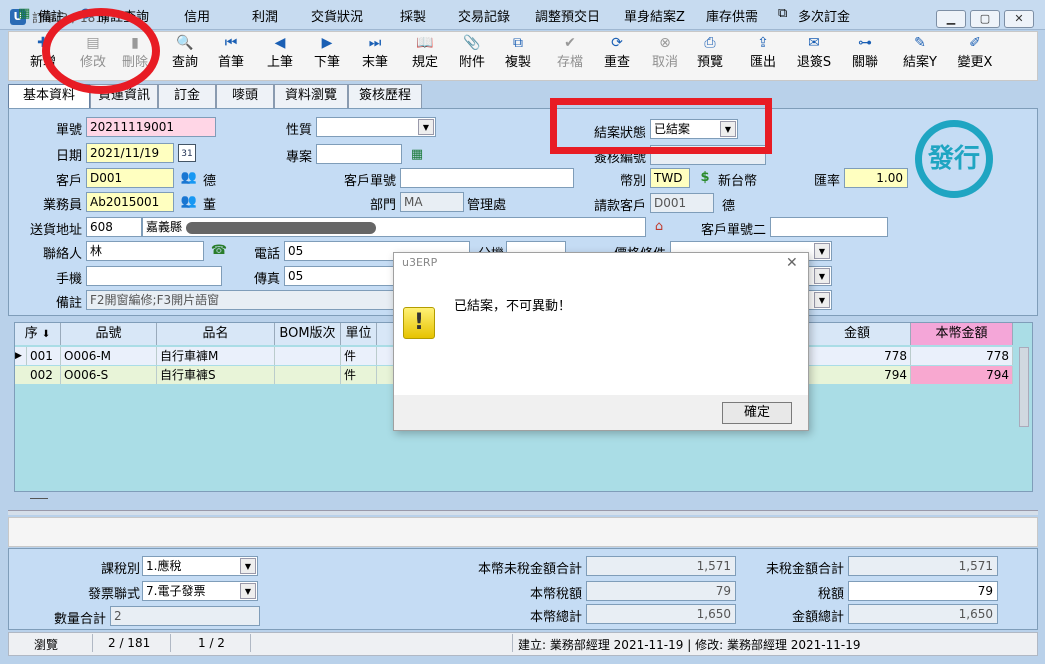  What do you see at coordinates (109, 334) in the screenshot?
I see `grid-header-code: 品號` at bounding box center [109, 334].